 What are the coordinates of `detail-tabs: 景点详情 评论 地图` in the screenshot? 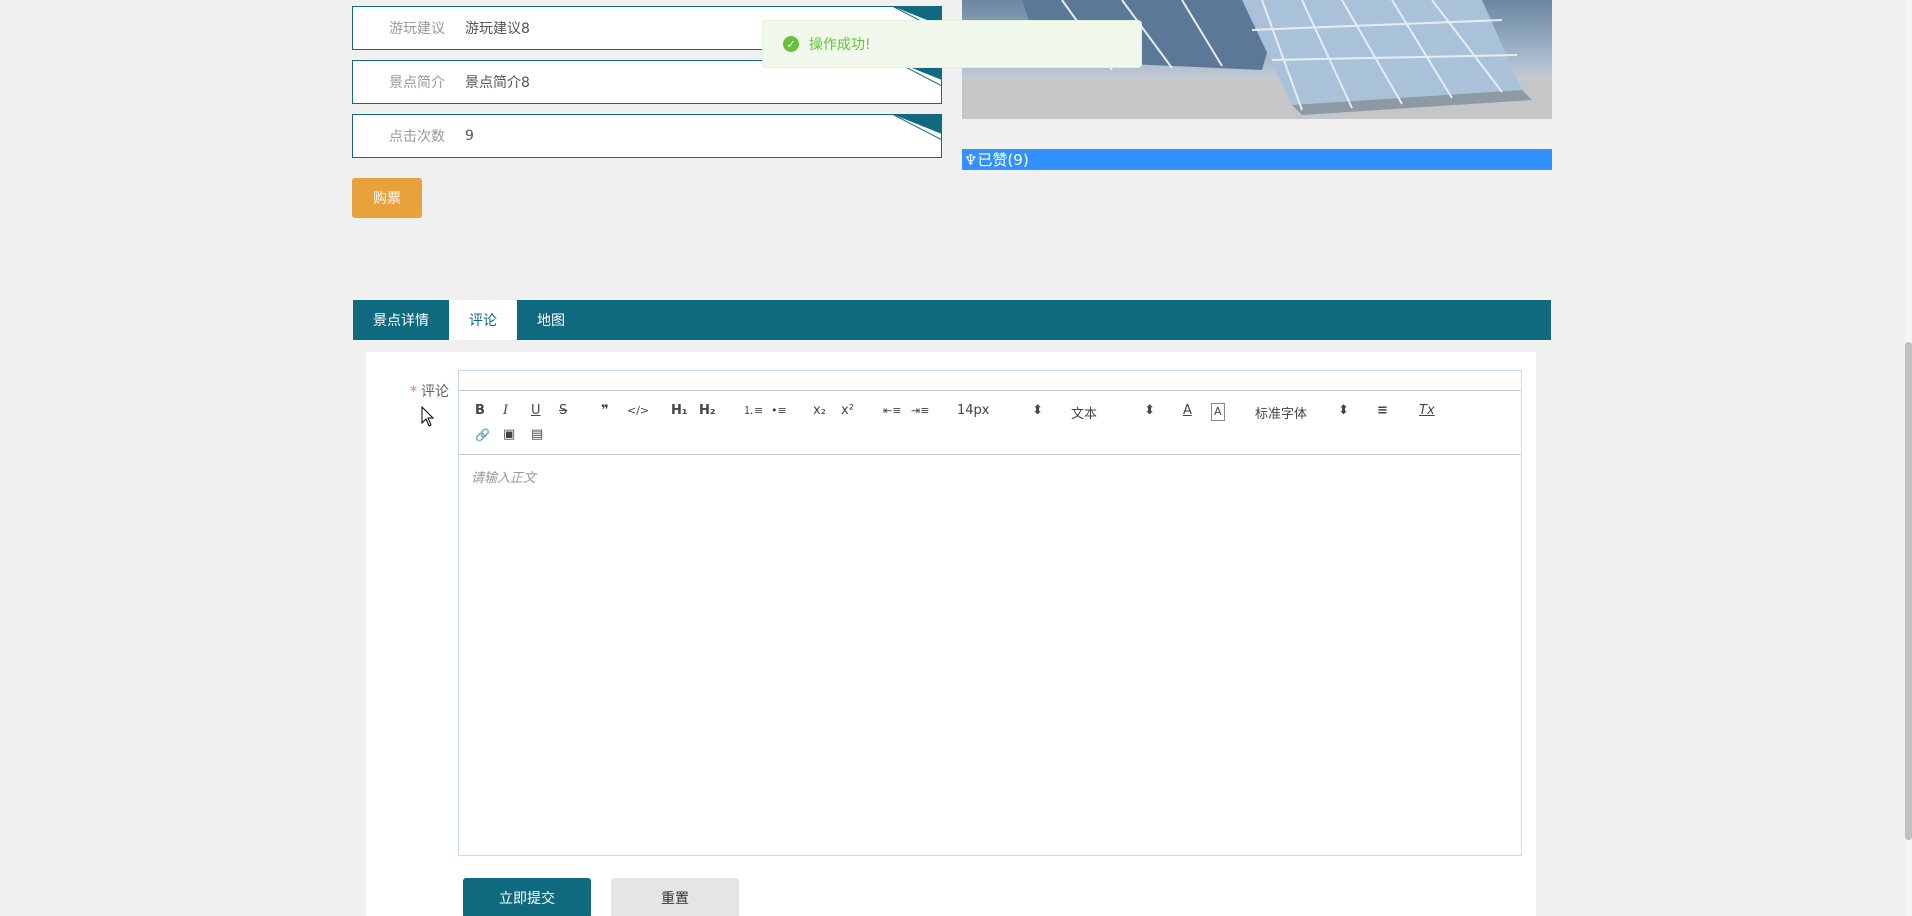 It's located at (952, 320).